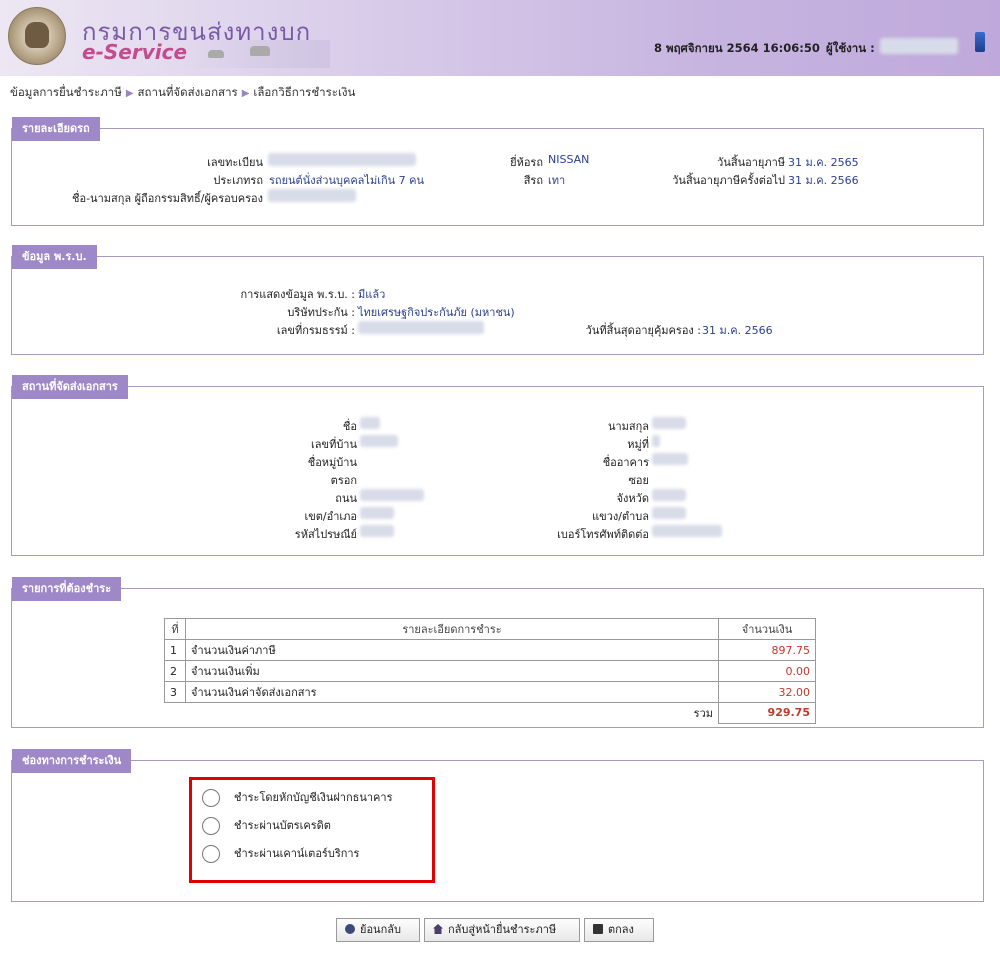 This screenshot has width=1000, height=966. What do you see at coordinates (72, 761) in the screenshot?
I see `panel-title: ช่องทางการชำระเงิน` at bounding box center [72, 761].